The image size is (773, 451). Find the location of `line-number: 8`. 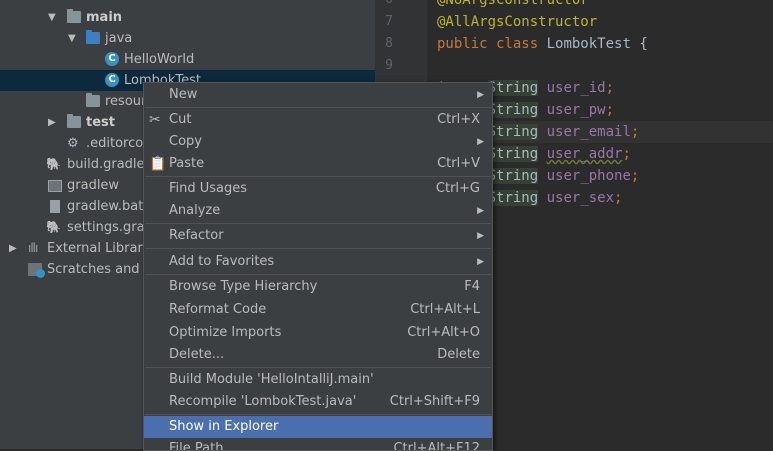

line-number: 8 is located at coordinates (389, 43).